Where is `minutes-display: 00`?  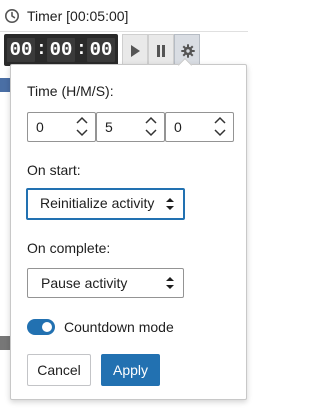 minutes-display: 00 is located at coordinates (61, 50).